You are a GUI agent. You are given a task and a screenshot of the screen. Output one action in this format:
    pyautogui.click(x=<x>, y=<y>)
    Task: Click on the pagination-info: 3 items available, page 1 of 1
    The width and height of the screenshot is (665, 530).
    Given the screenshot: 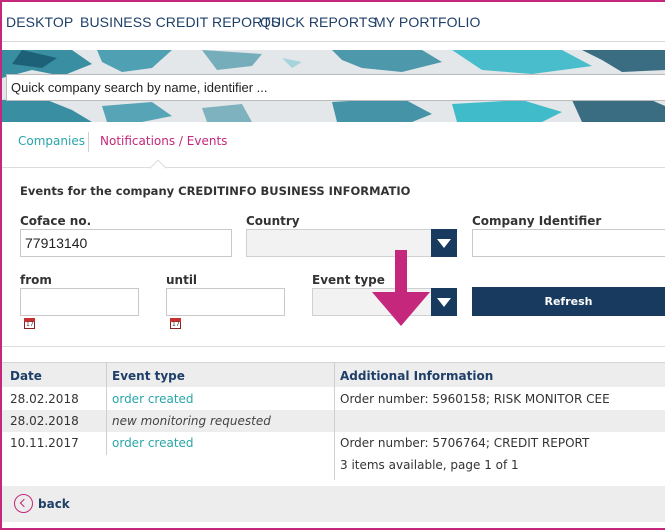 What is the action you would take?
    pyautogui.click(x=429, y=465)
    